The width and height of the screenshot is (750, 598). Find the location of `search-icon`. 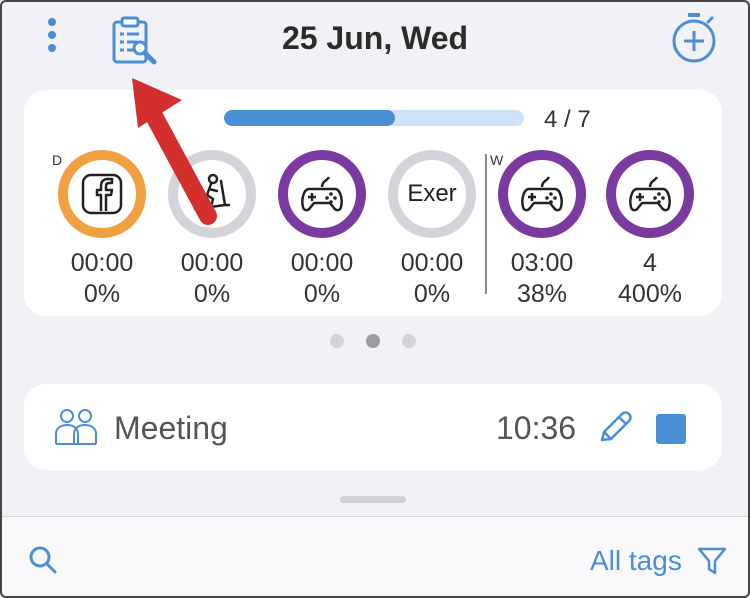

search-icon is located at coordinates (43, 560).